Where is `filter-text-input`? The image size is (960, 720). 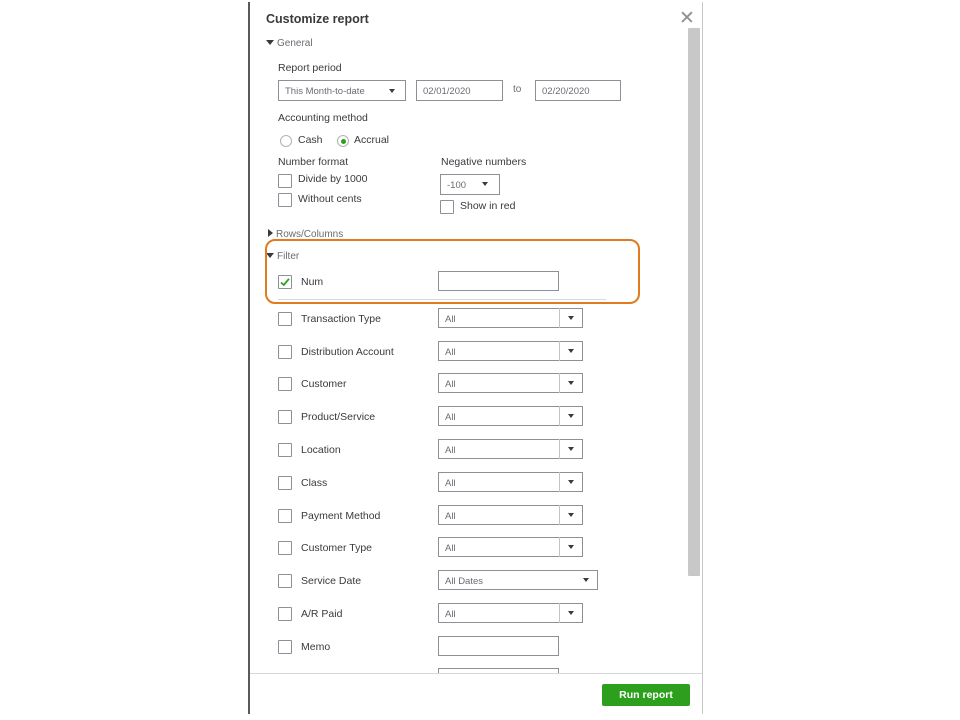 filter-text-input is located at coordinates (498, 646).